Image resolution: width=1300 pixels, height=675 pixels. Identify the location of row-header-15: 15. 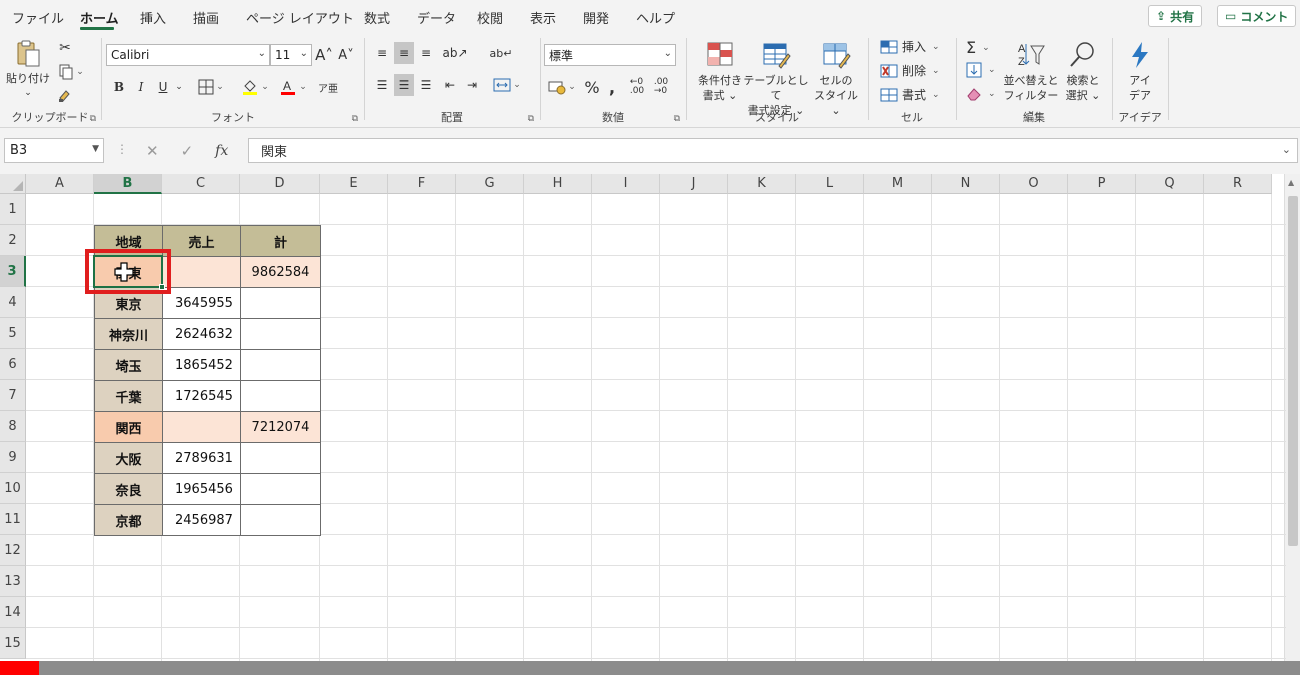
(13, 643).